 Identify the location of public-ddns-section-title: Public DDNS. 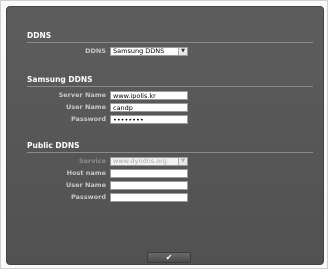
(53, 145).